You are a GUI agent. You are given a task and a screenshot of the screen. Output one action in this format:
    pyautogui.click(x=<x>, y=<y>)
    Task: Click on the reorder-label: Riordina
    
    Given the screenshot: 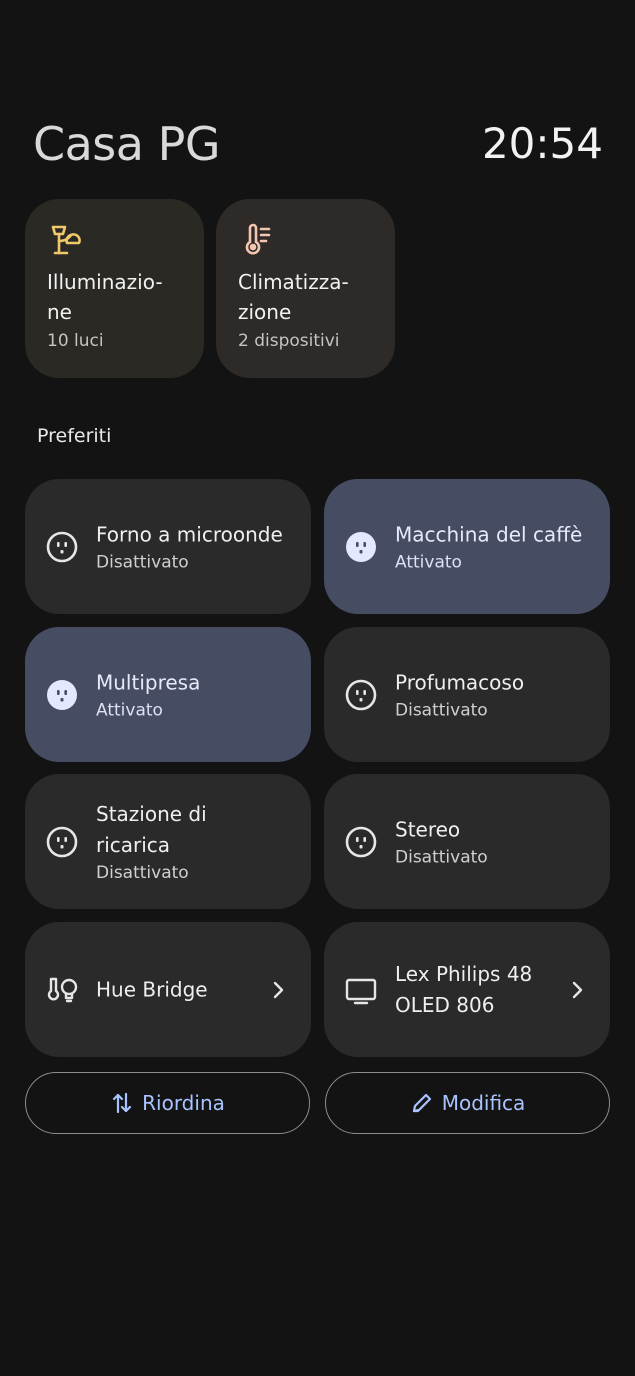 What is the action you would take?
    pyautogui.click(x=183, y=1103)
    